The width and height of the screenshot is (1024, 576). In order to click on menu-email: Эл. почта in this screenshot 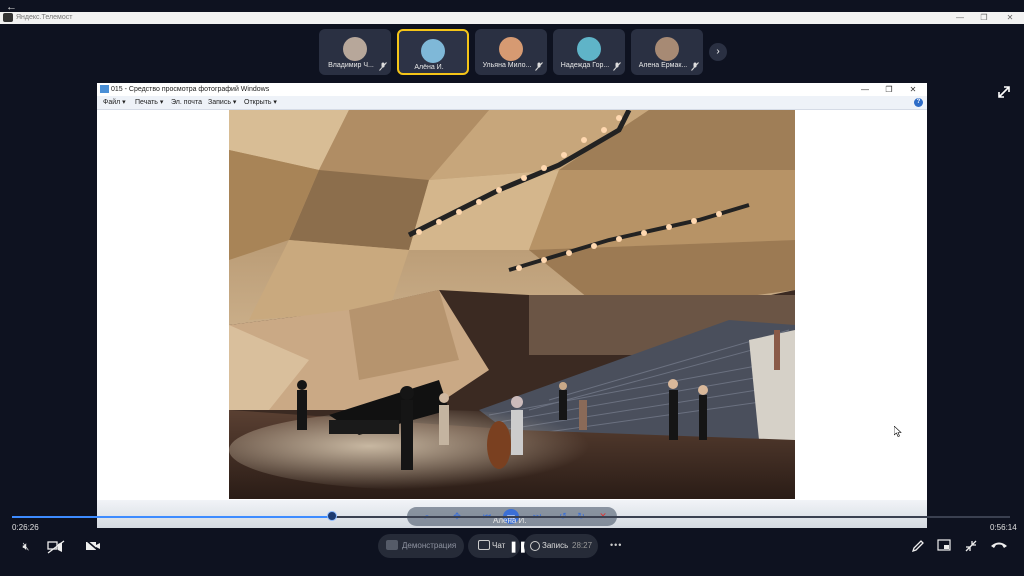, I will do `click(186, 102)`.